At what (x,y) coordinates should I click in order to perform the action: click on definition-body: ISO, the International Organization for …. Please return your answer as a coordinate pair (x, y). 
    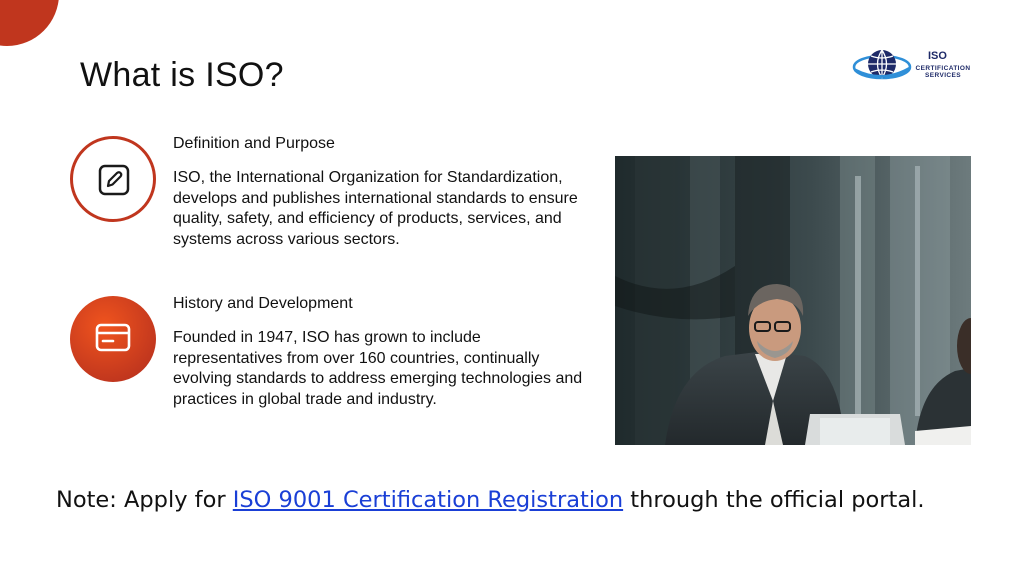
    Looking at the image, I should click on (375, 209).